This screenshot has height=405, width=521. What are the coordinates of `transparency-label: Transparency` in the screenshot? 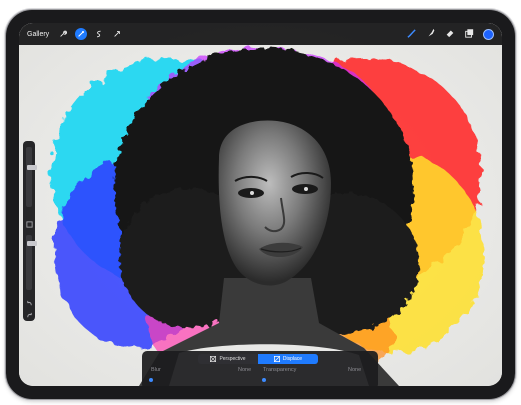 It's located at (280, 370).